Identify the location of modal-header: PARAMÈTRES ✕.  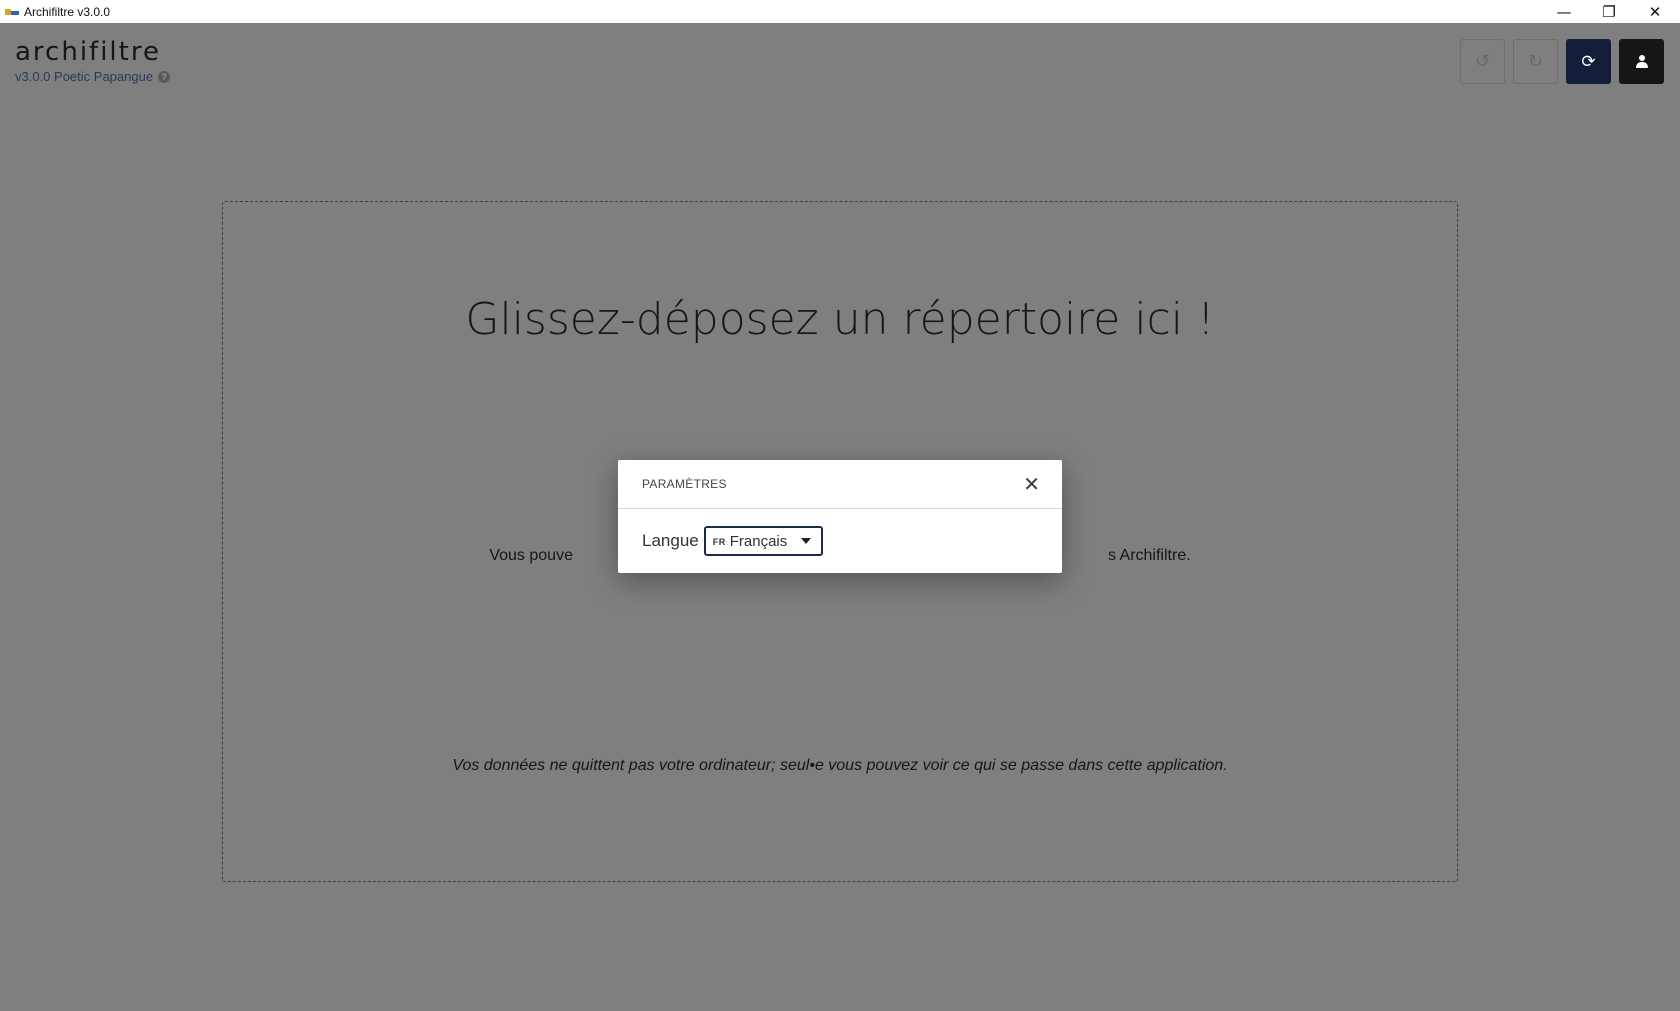
(840, 484).